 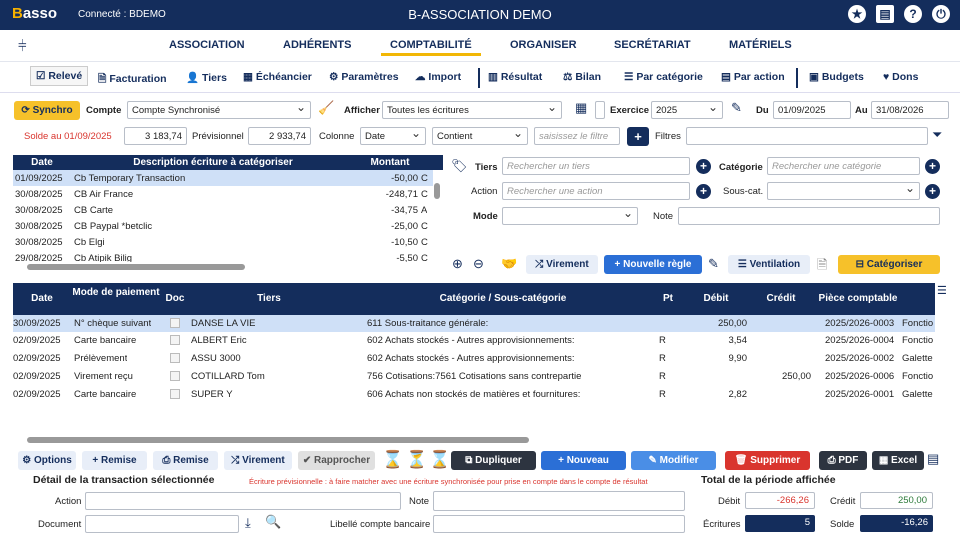 I want to click on tab-tiers: 👤 Tiers, so click(x=206, y=77).